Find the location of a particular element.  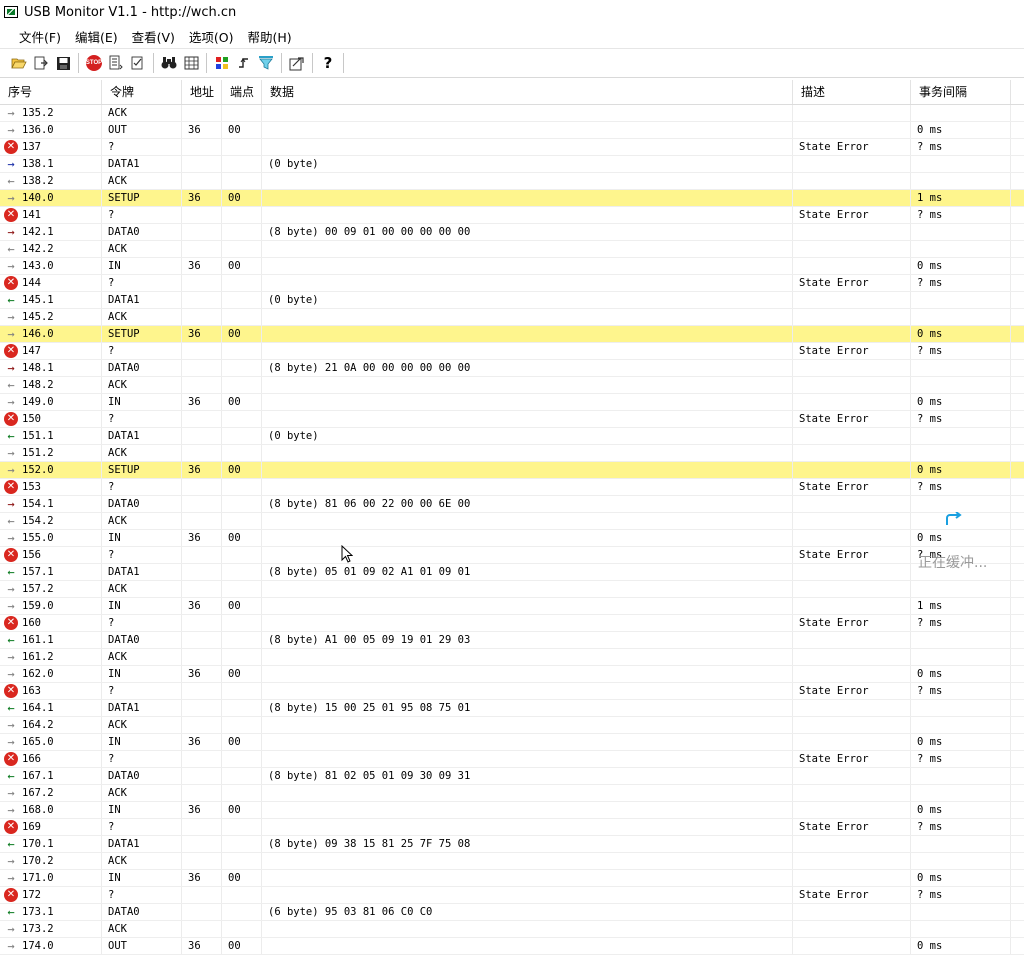

colors-icon is located at coordinates (222, 63).